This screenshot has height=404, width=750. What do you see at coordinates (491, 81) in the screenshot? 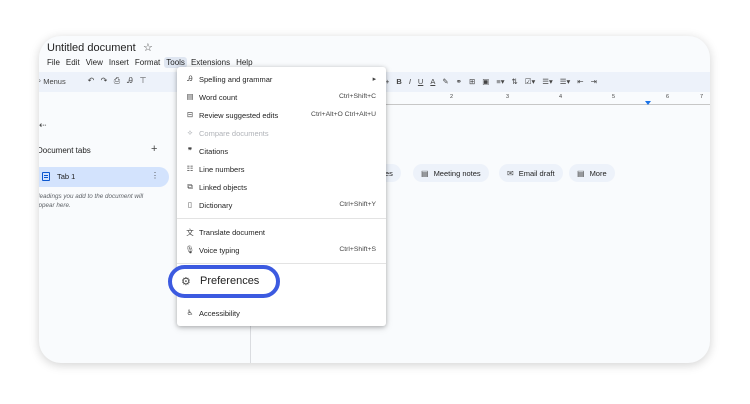
I see `toolbar-format-group: + B I U A ✎ ⚭ ⊞ ▣ ≡▾ ⇅ ☑▾ ☰▾ ☰▾ ⇤ ⇥` at bounding box center [491, 81].